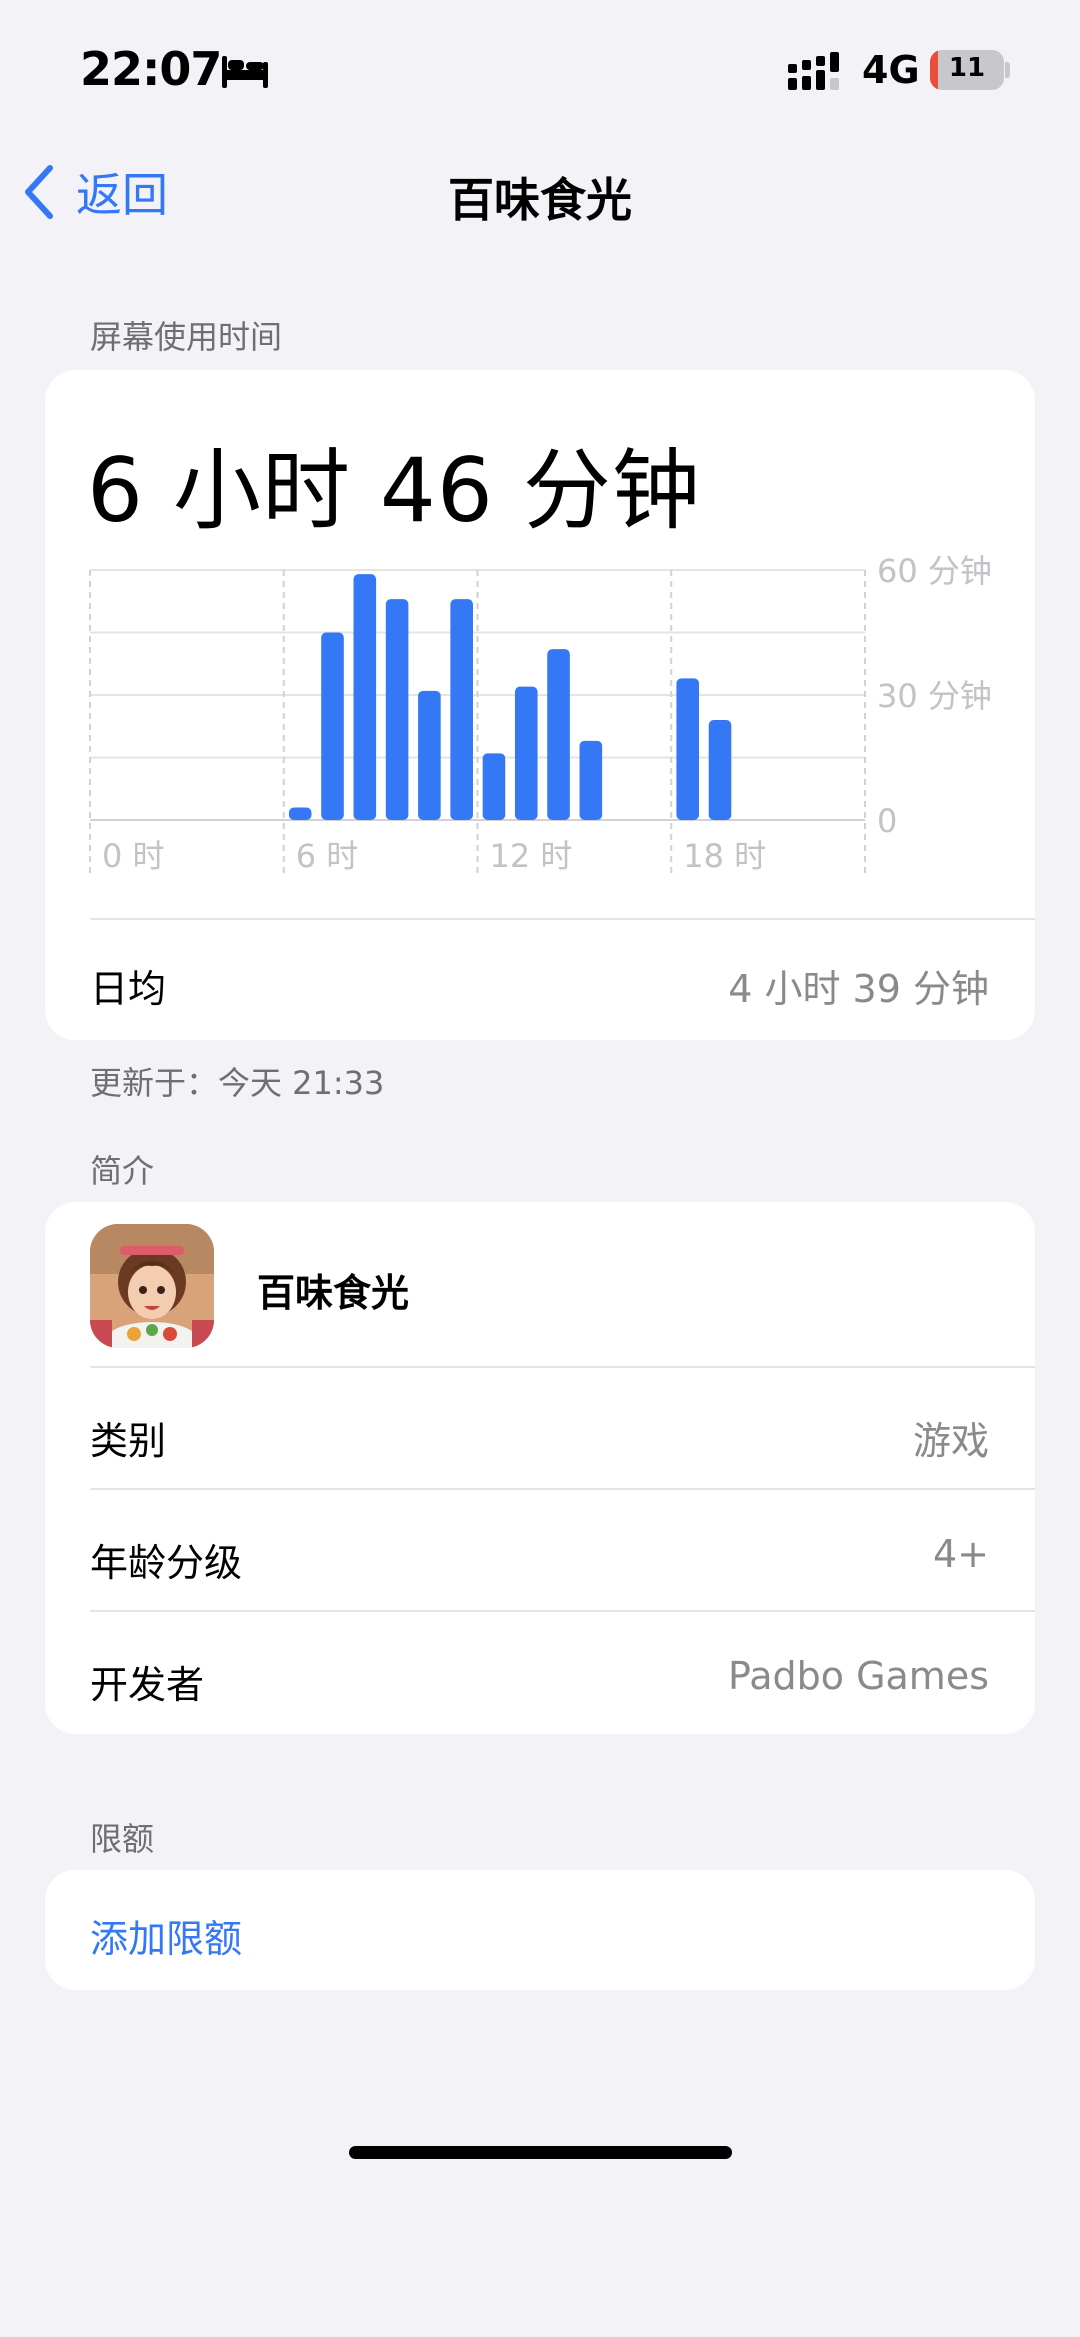 The width and height of the screenshot is (1080, 2337). What do you see at coordinates (128, 989) in the screenshot?
I see `daily-average-label: 日均` at bounding box center [128, 989].